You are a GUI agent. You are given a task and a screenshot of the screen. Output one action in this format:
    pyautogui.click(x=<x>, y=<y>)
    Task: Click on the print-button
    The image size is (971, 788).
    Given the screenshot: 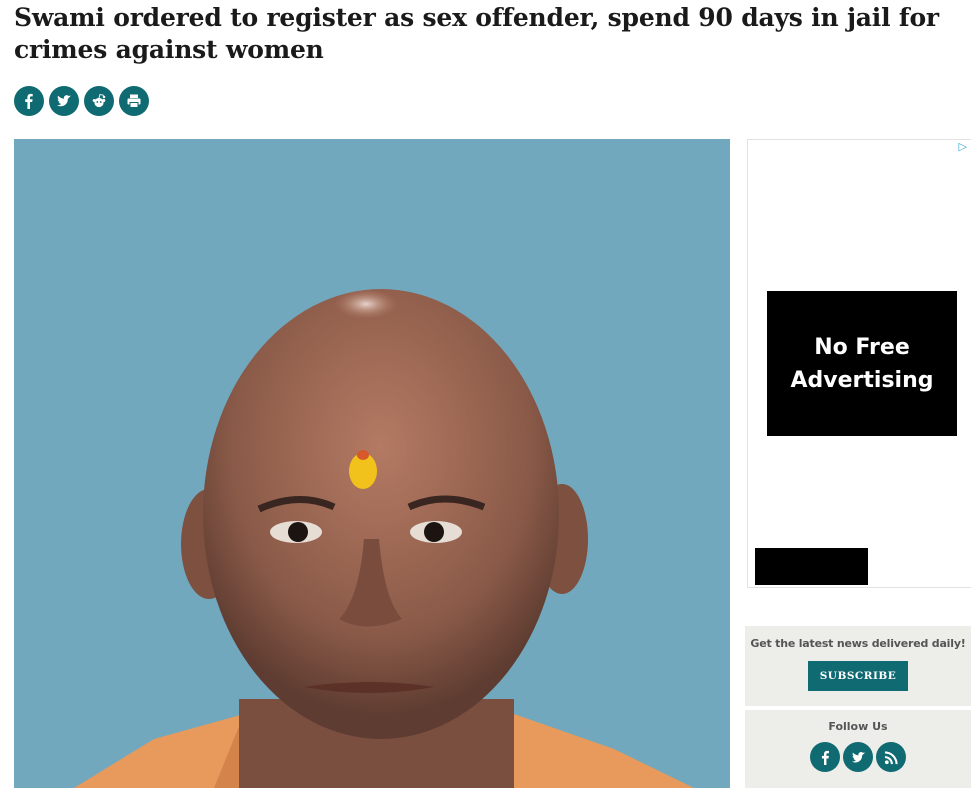 What is the action you would take?
    pyautogui.click(x=134, y=101)
    